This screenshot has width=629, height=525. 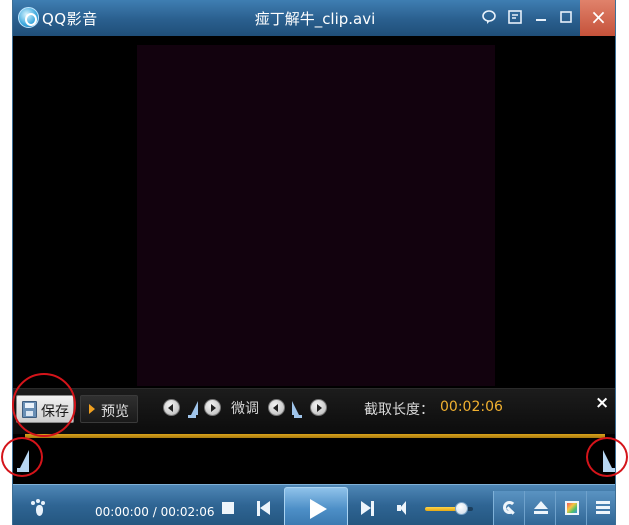 I want to click on save-highlight-circle, so click(x=44, y=405).